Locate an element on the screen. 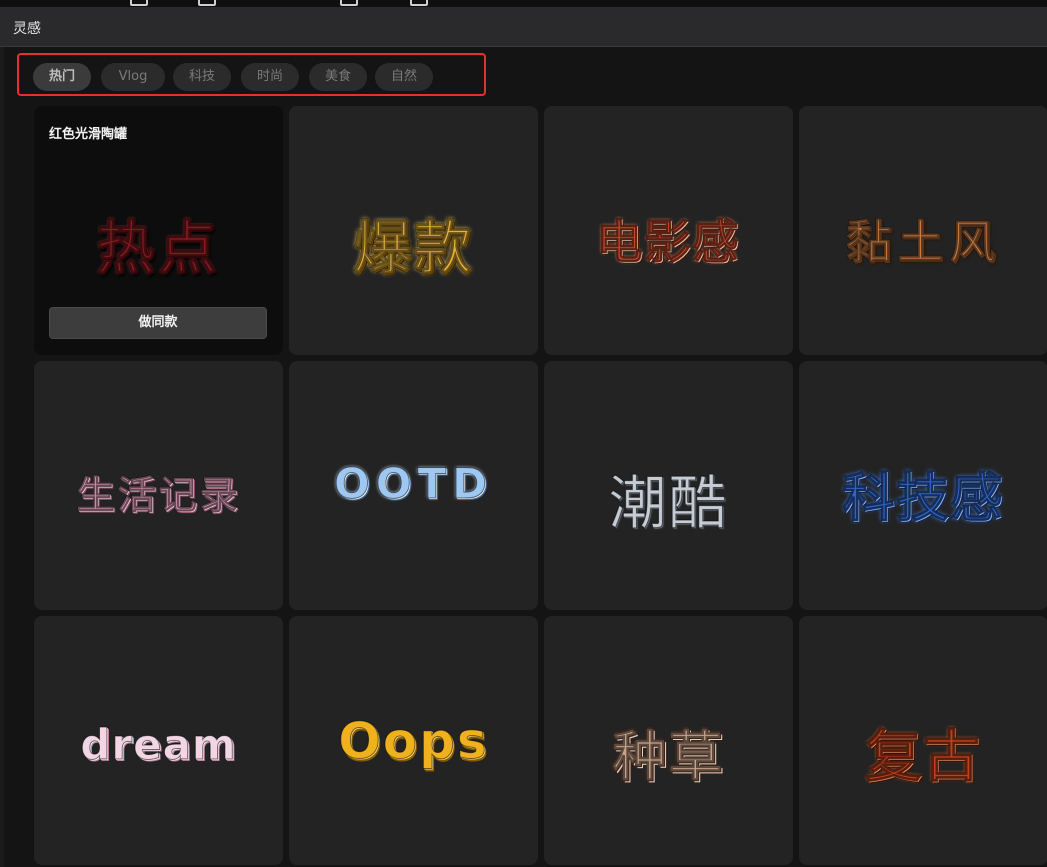  template-card: 电影感 is located at coordinates (668, 230).